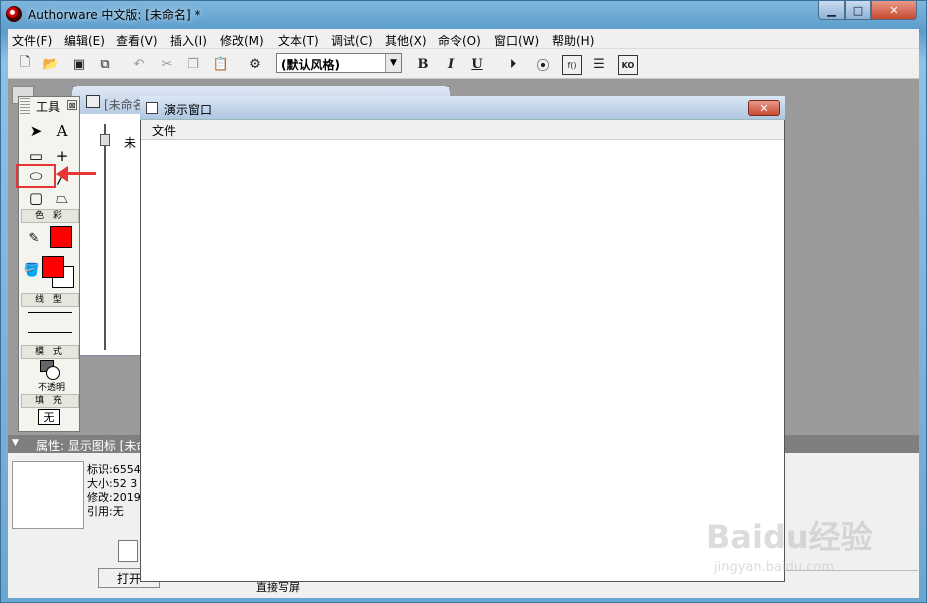 The image size is (927, 603). What do you see at coordinates (51, 371) in the screenshot?
I see `opaque-mode-icon` at bounding box center [51, 371].